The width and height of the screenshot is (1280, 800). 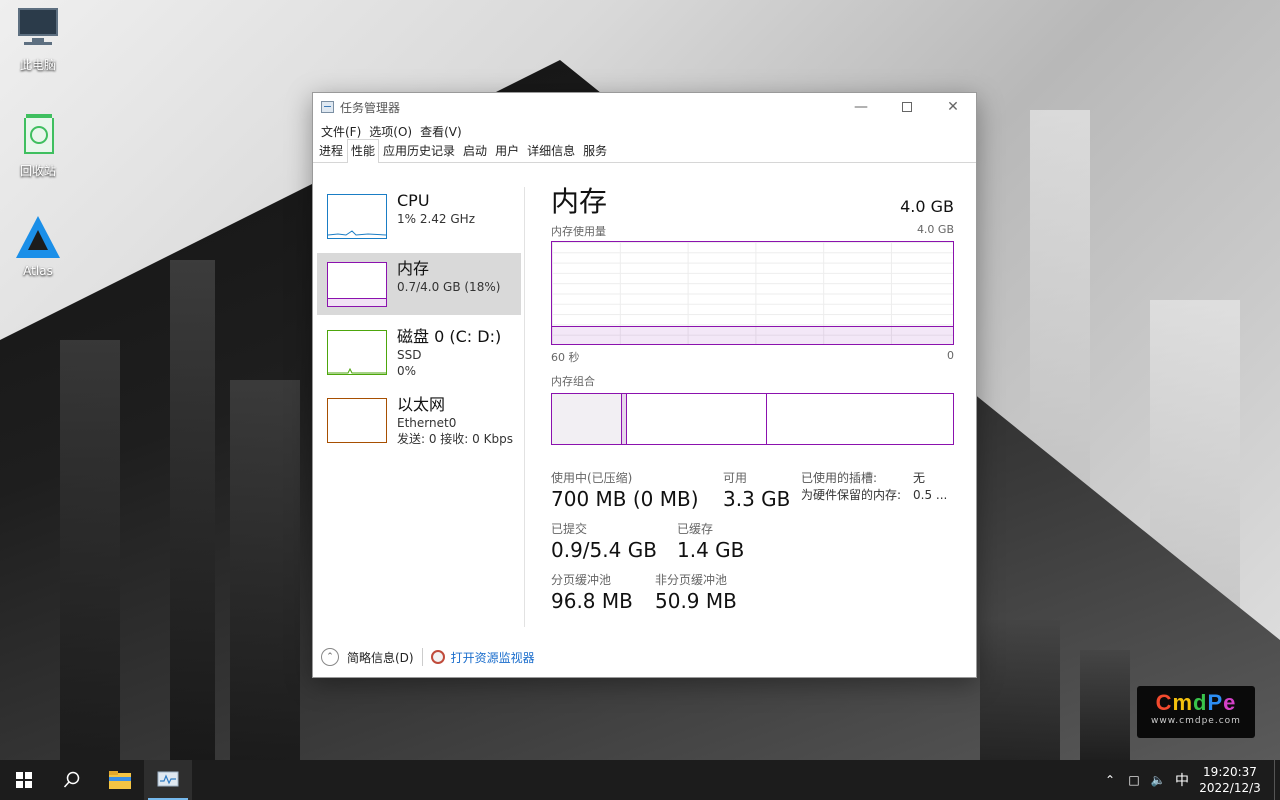 What do you see at coordinates (644, 131) in the screenshot?
I see `menu-bar: 文件(F) 选项(O) 查看(V)` at bounding box center [644, 131].